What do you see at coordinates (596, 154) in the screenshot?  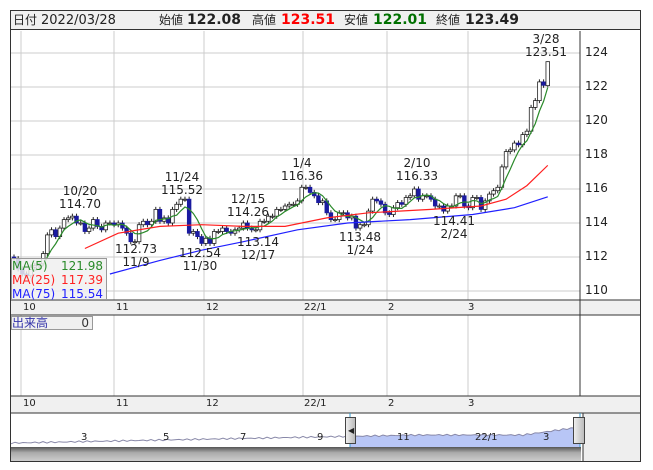 I see `y-tick: 118` at bounding box center [596, 154].